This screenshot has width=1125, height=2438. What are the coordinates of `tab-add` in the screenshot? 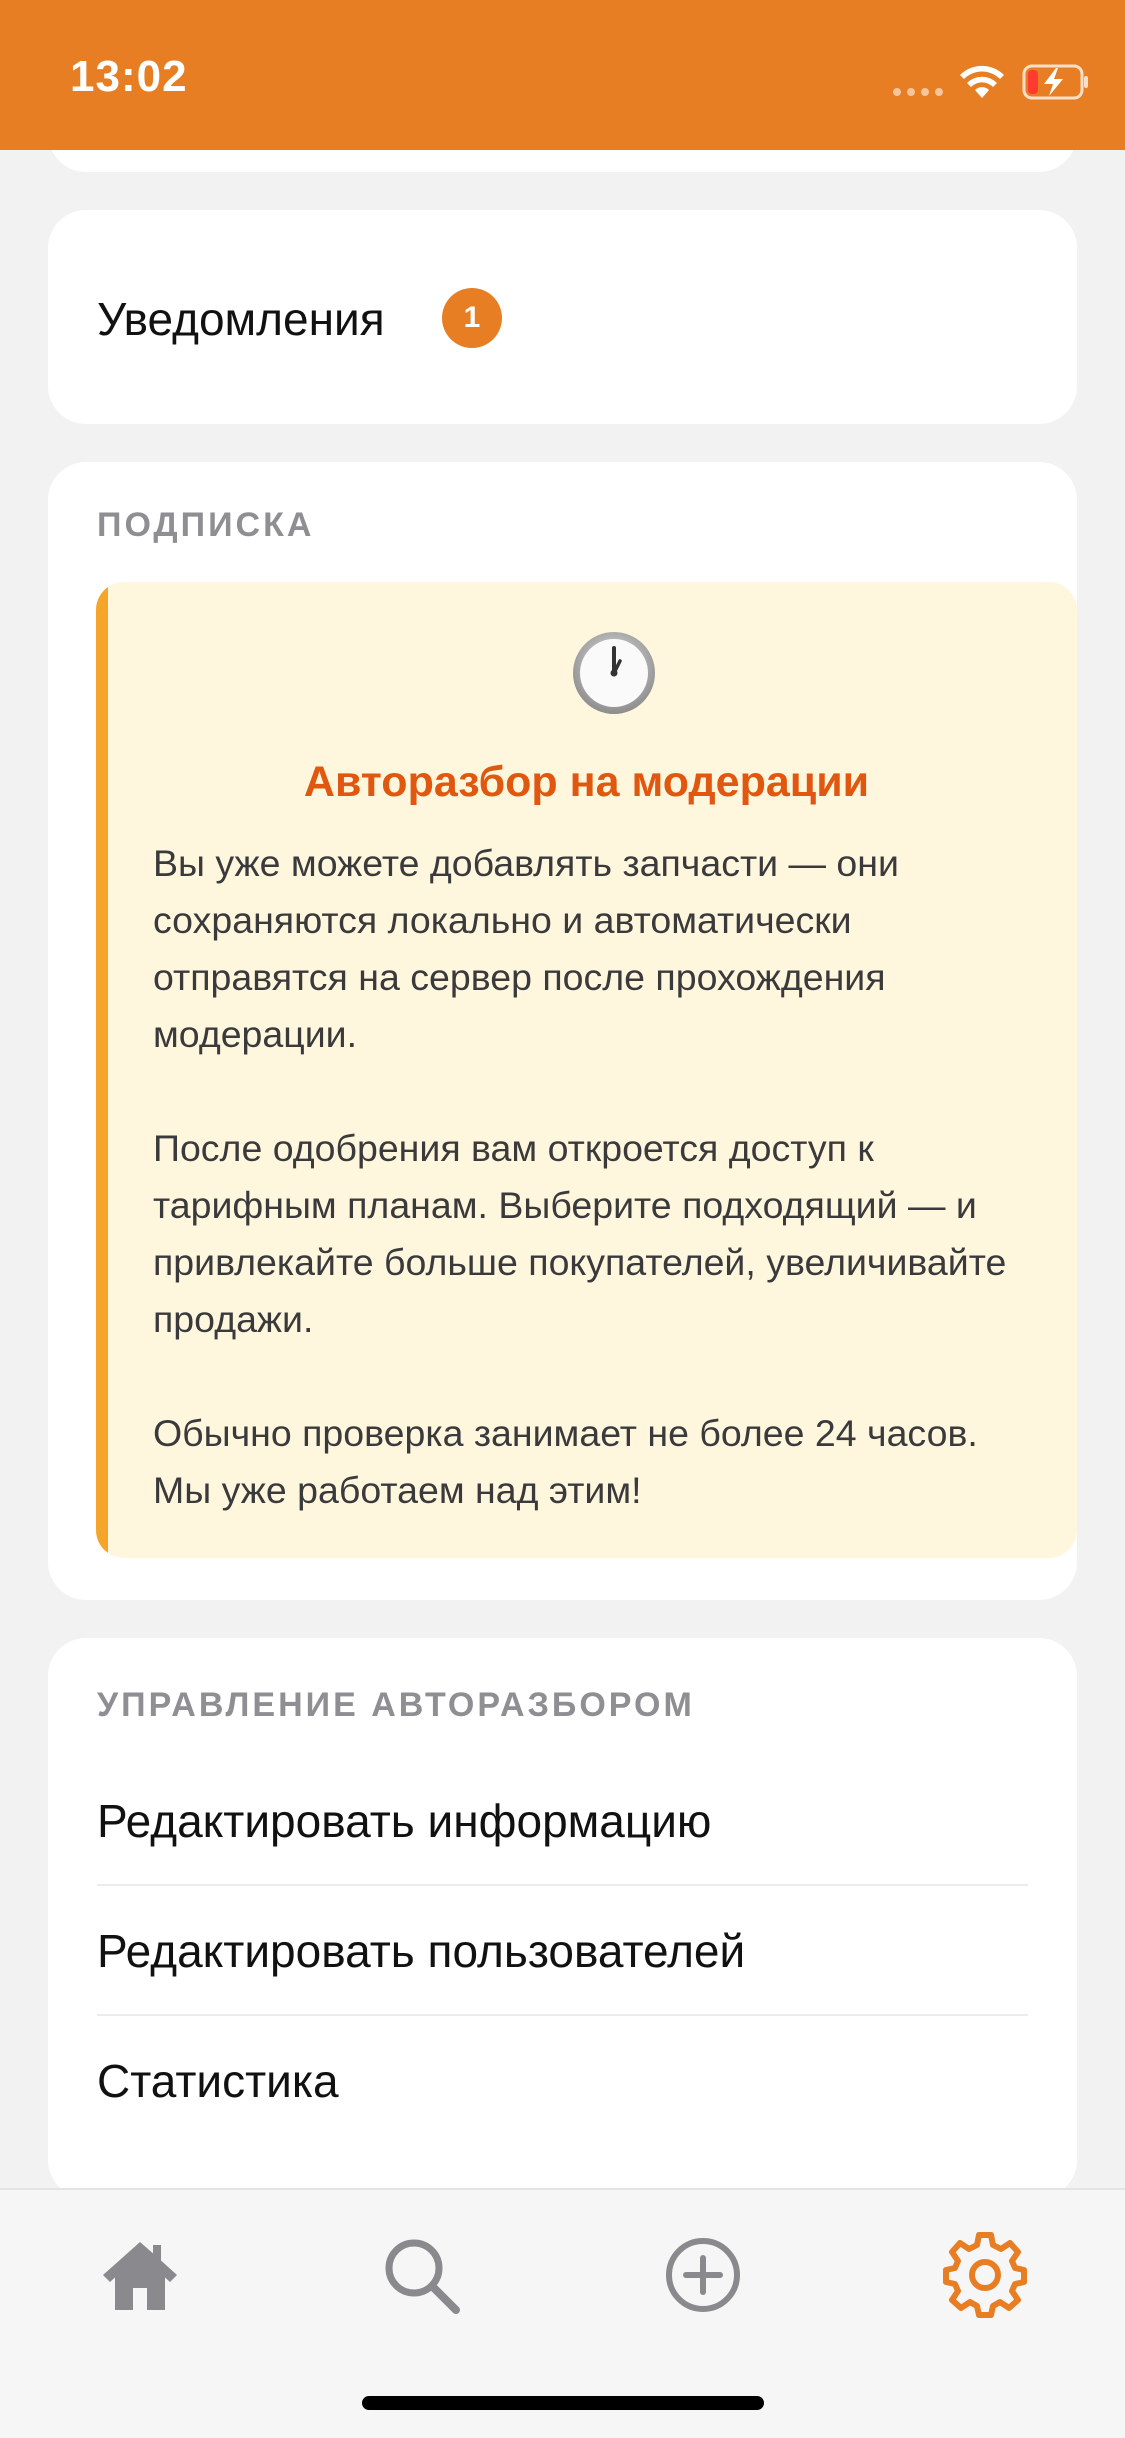 It's located at (703, 2275).